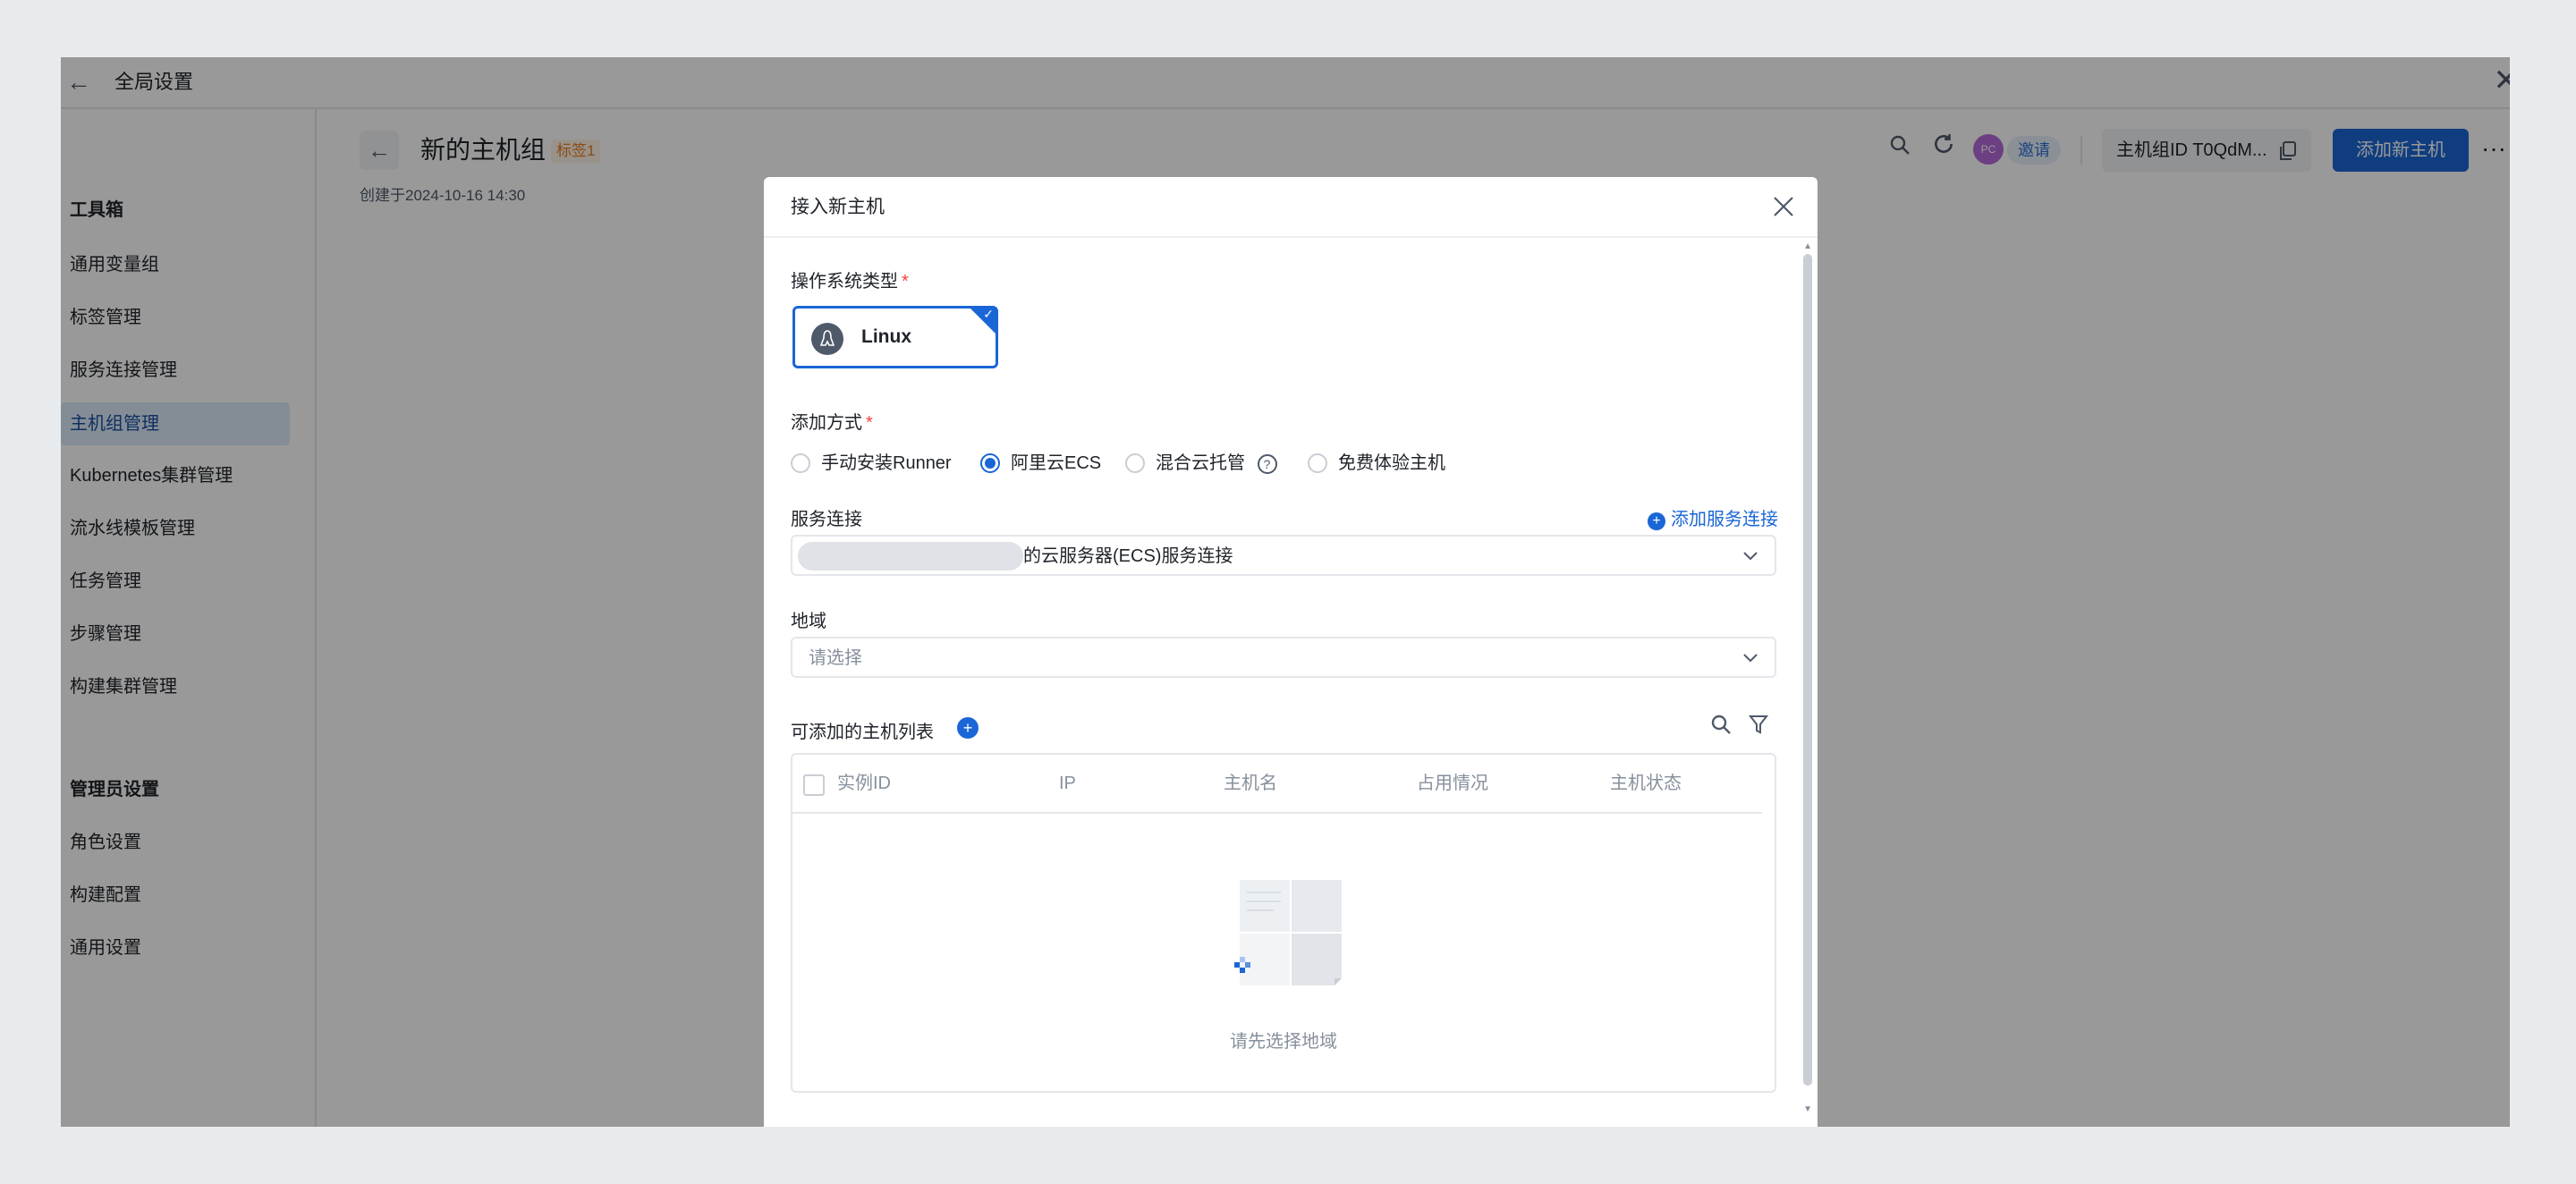 Image resolution: width=2576 pixels, height=1184 pixels. Describe the element at coordinates (886, 336) in the screenshot. I see `os-option-label: Linux` at that location.